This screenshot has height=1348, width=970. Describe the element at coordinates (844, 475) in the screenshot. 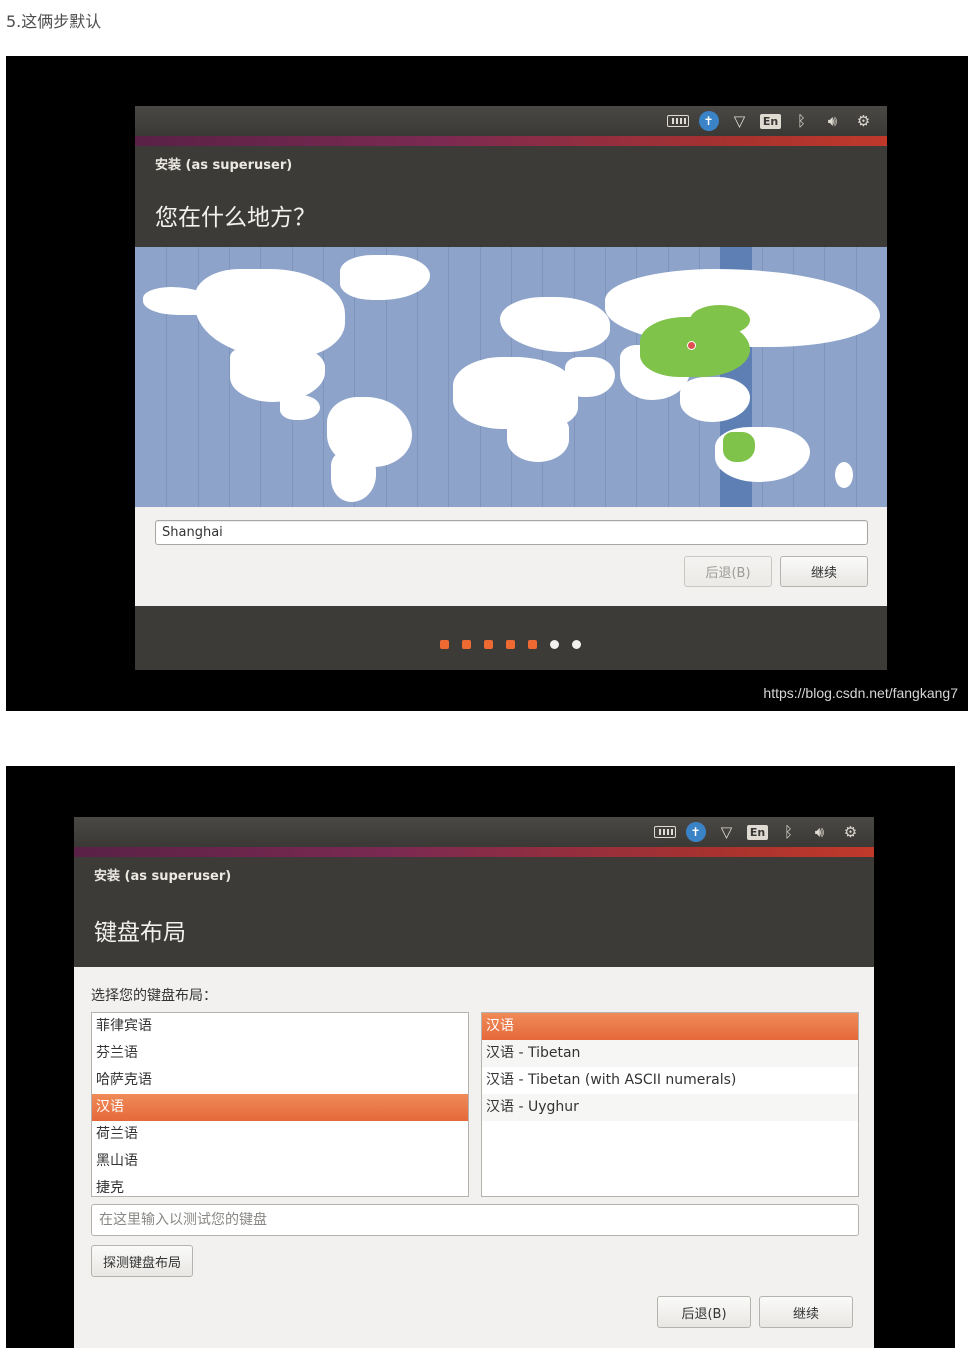

I see `land-new-zealand` at that location.